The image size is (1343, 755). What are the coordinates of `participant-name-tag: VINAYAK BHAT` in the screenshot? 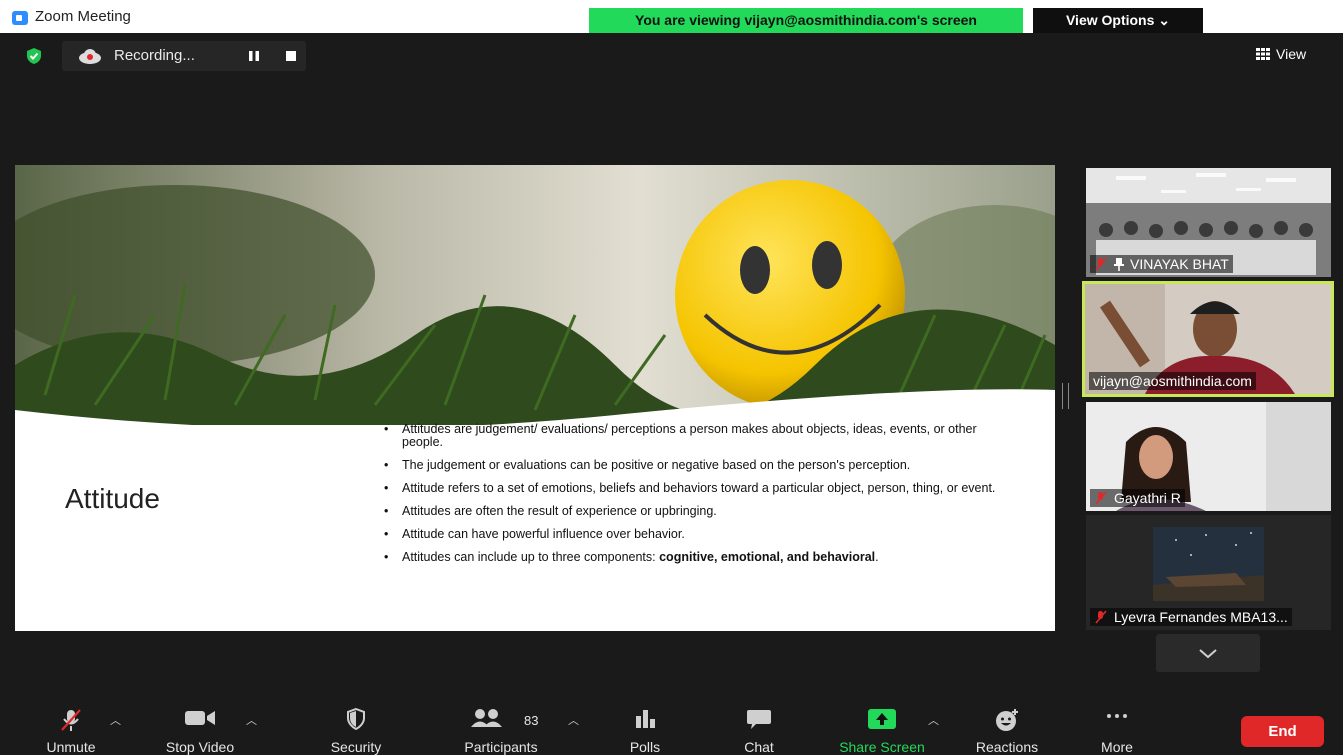 It's located at (1161, 264).